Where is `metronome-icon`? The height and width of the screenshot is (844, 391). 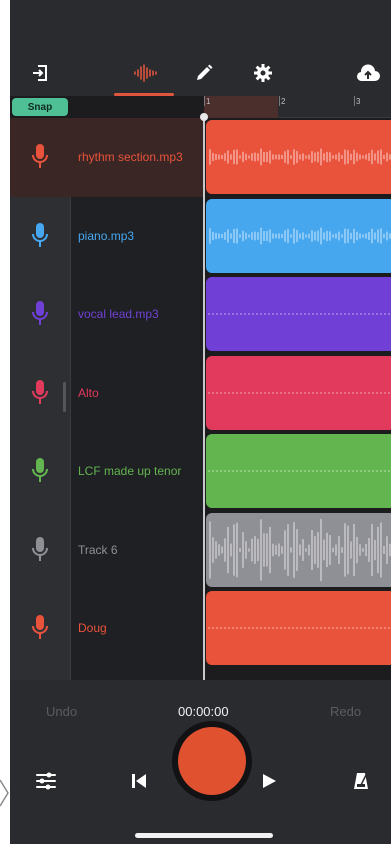 metronome-icon is located at coordinates (361, 781).